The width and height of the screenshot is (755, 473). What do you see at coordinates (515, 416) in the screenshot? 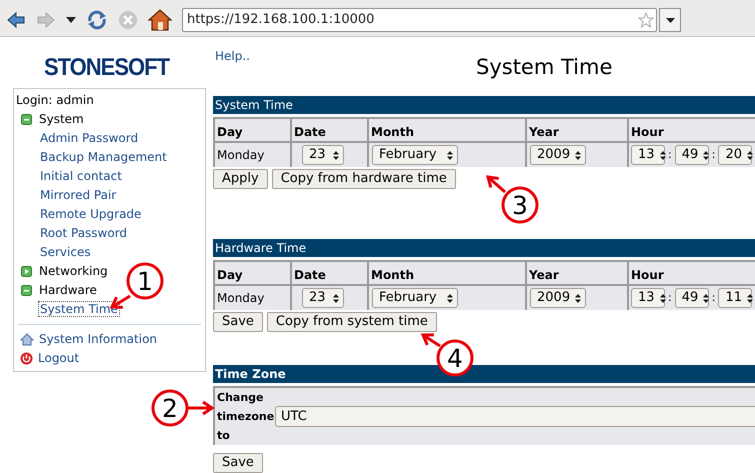
I see `timezone-select: UTC` at bounding box center [515, 416].